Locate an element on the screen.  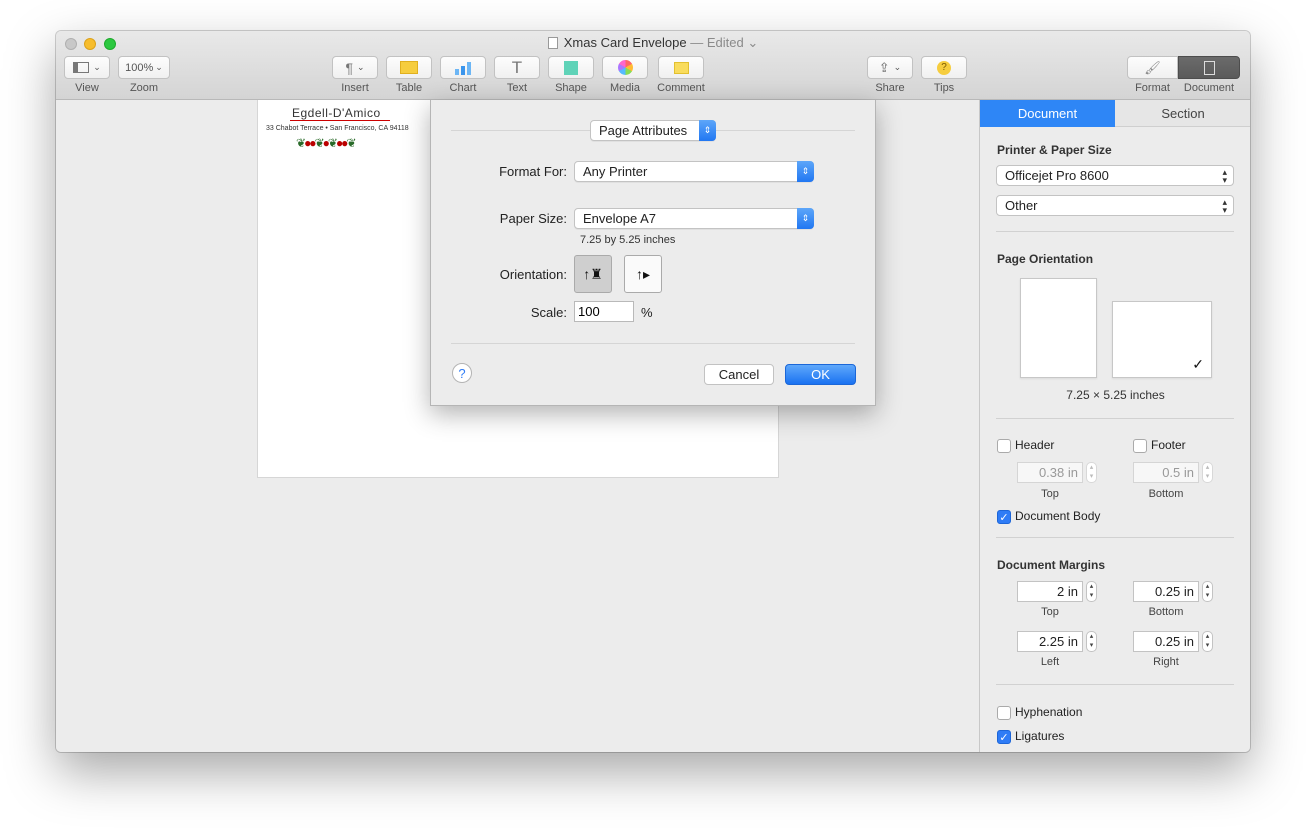
document-button is located at coordinates (1209, 67).